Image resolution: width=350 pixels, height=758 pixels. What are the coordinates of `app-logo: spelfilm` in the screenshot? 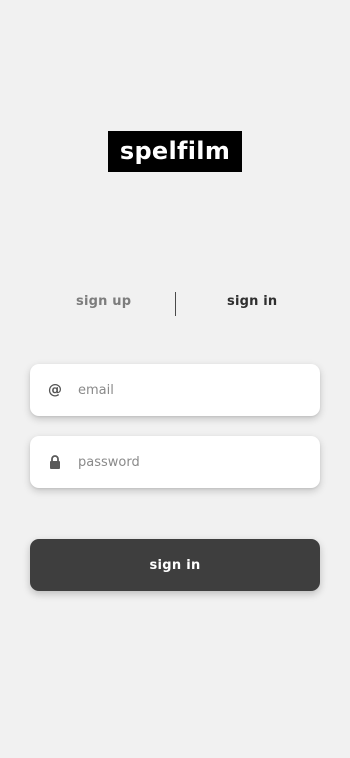 It's located at (175, 151).